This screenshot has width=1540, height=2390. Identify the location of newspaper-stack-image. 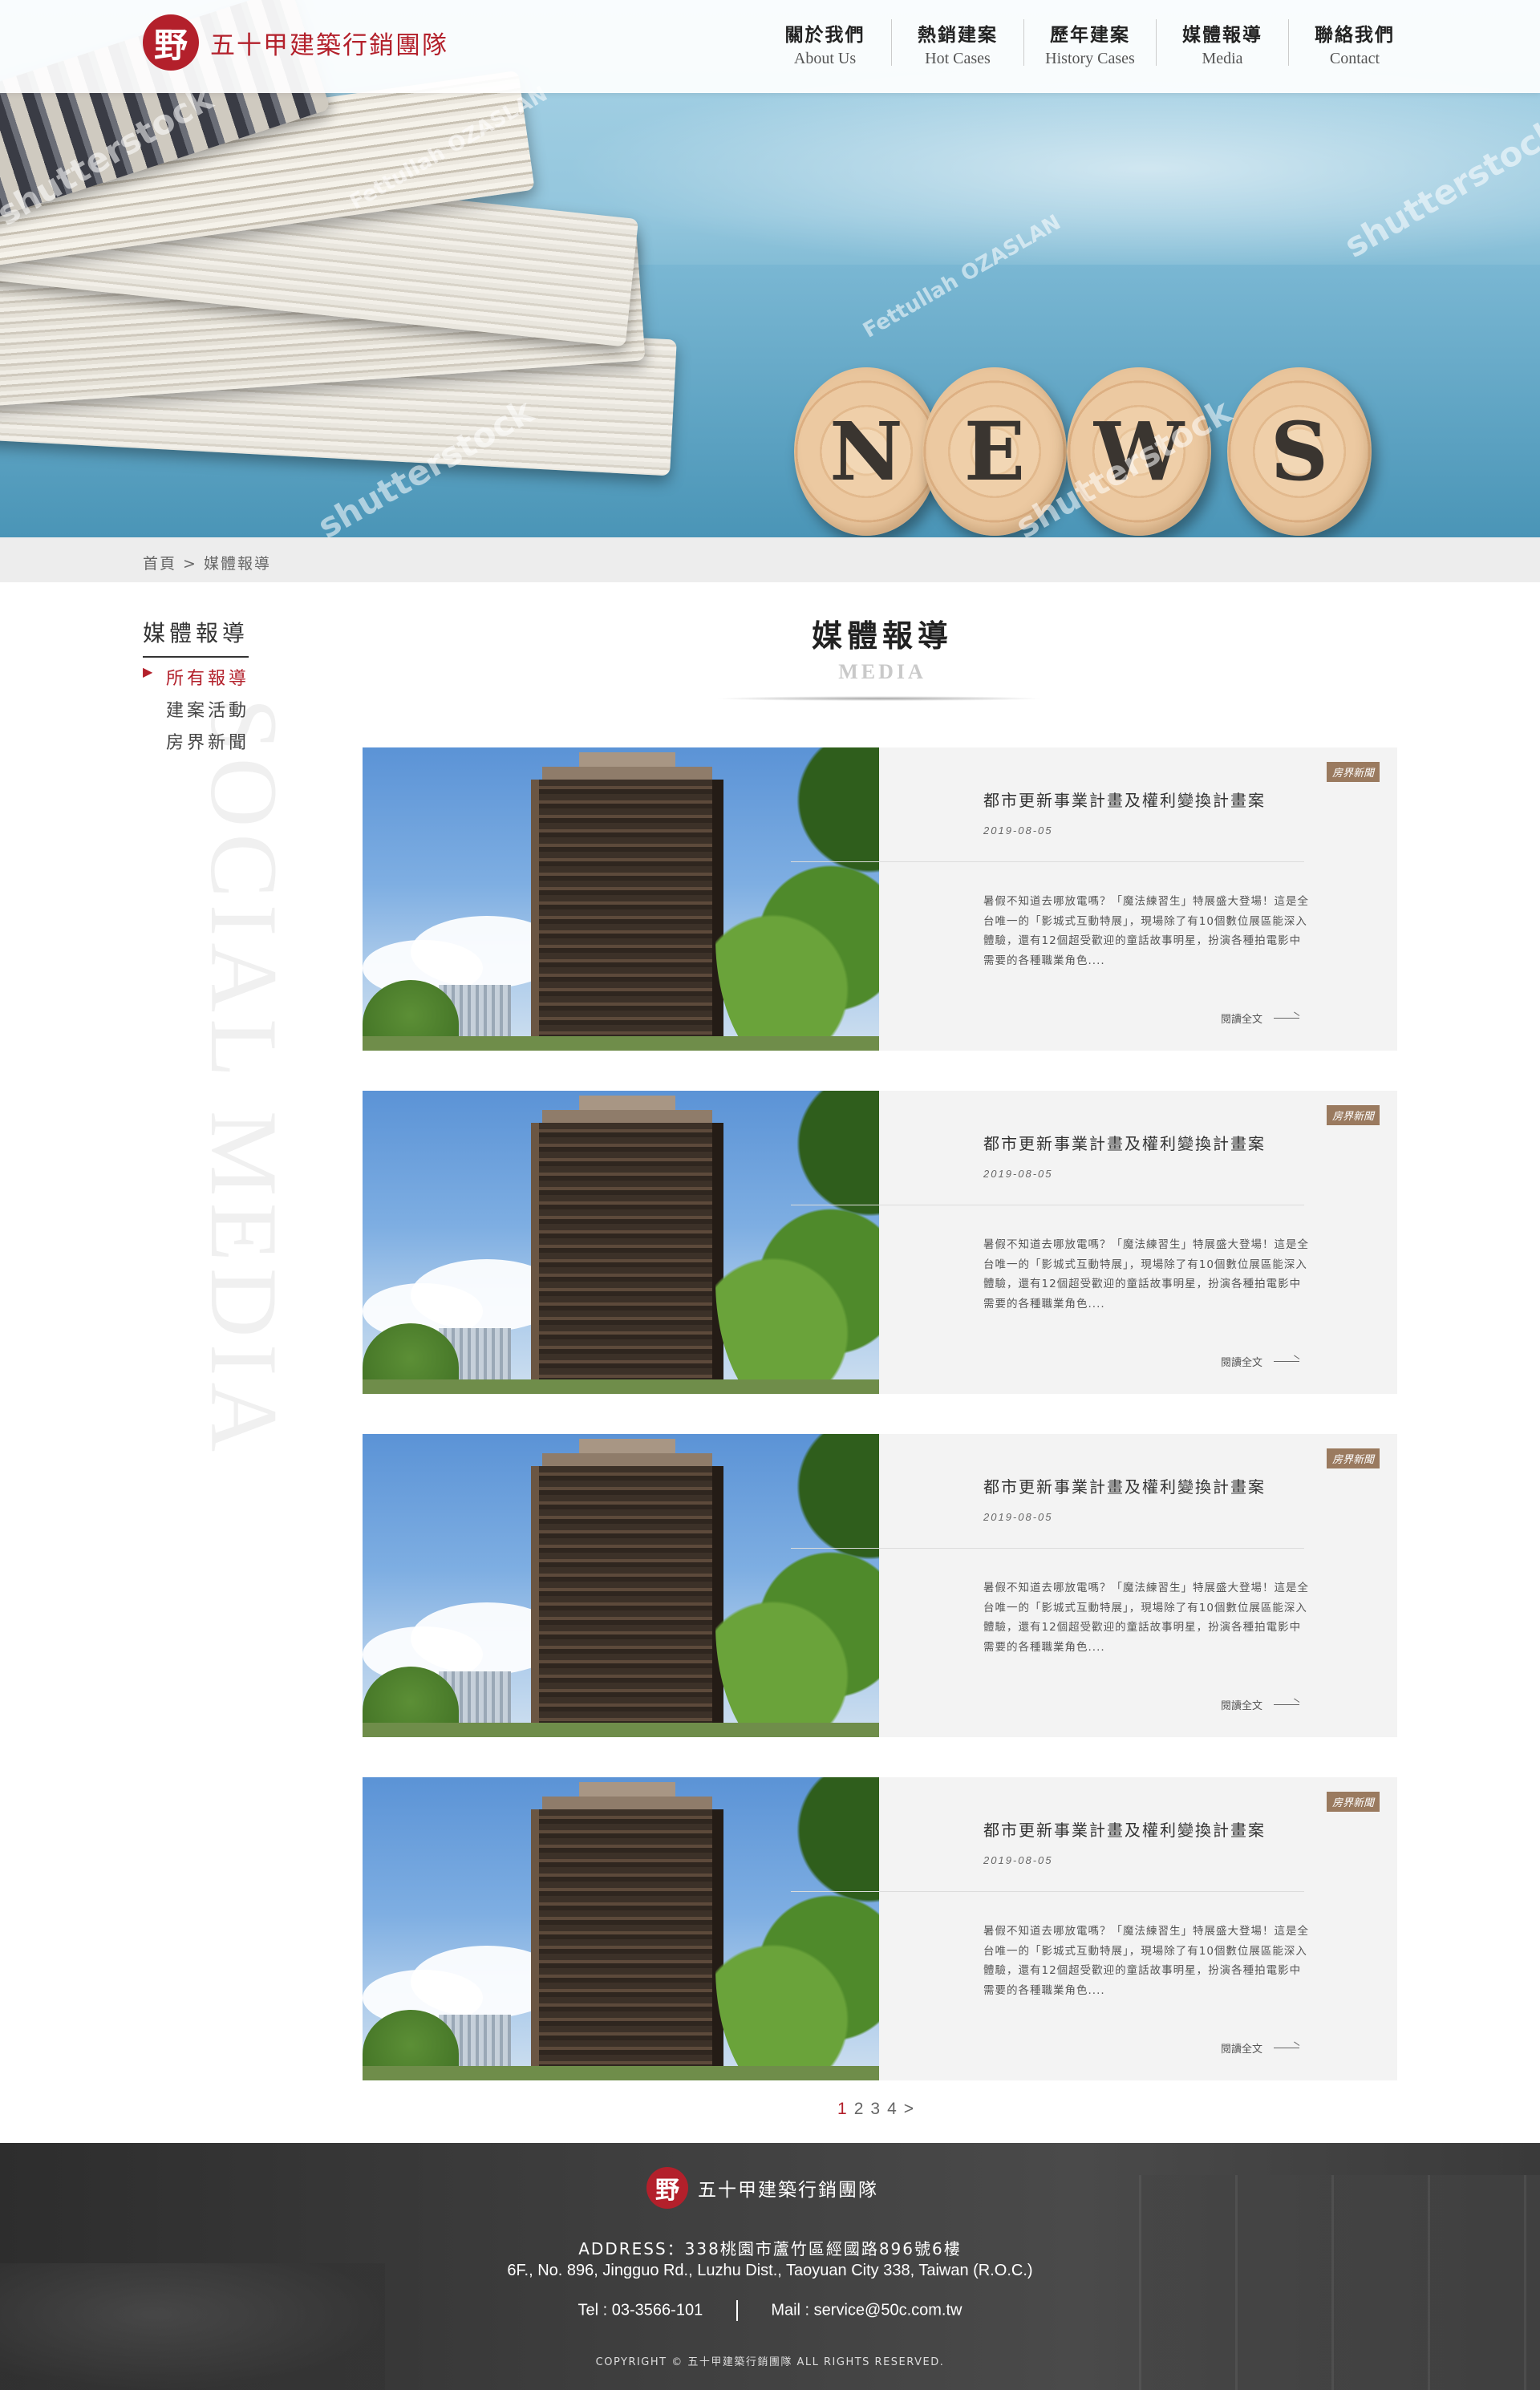
(361, 268).